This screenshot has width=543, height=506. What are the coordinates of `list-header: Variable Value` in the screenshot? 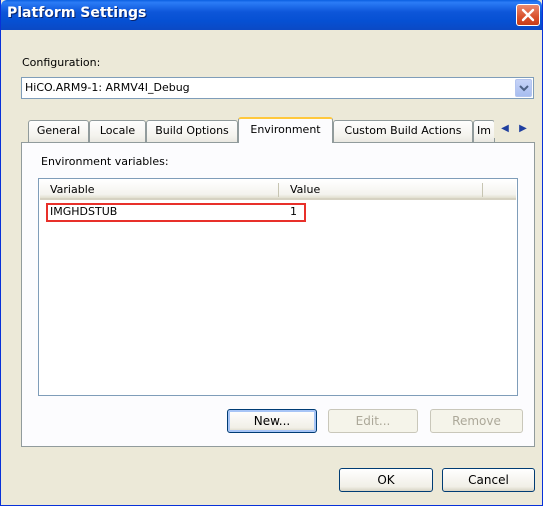 It's located at (278, 190).